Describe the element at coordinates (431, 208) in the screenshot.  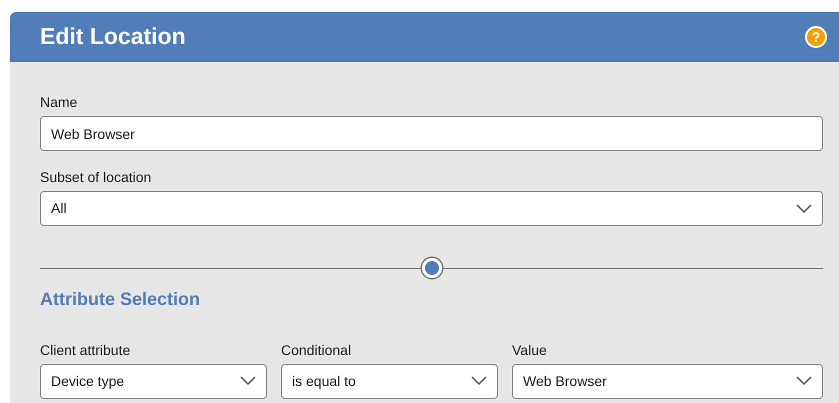
I see `dropdown: All` at that location.